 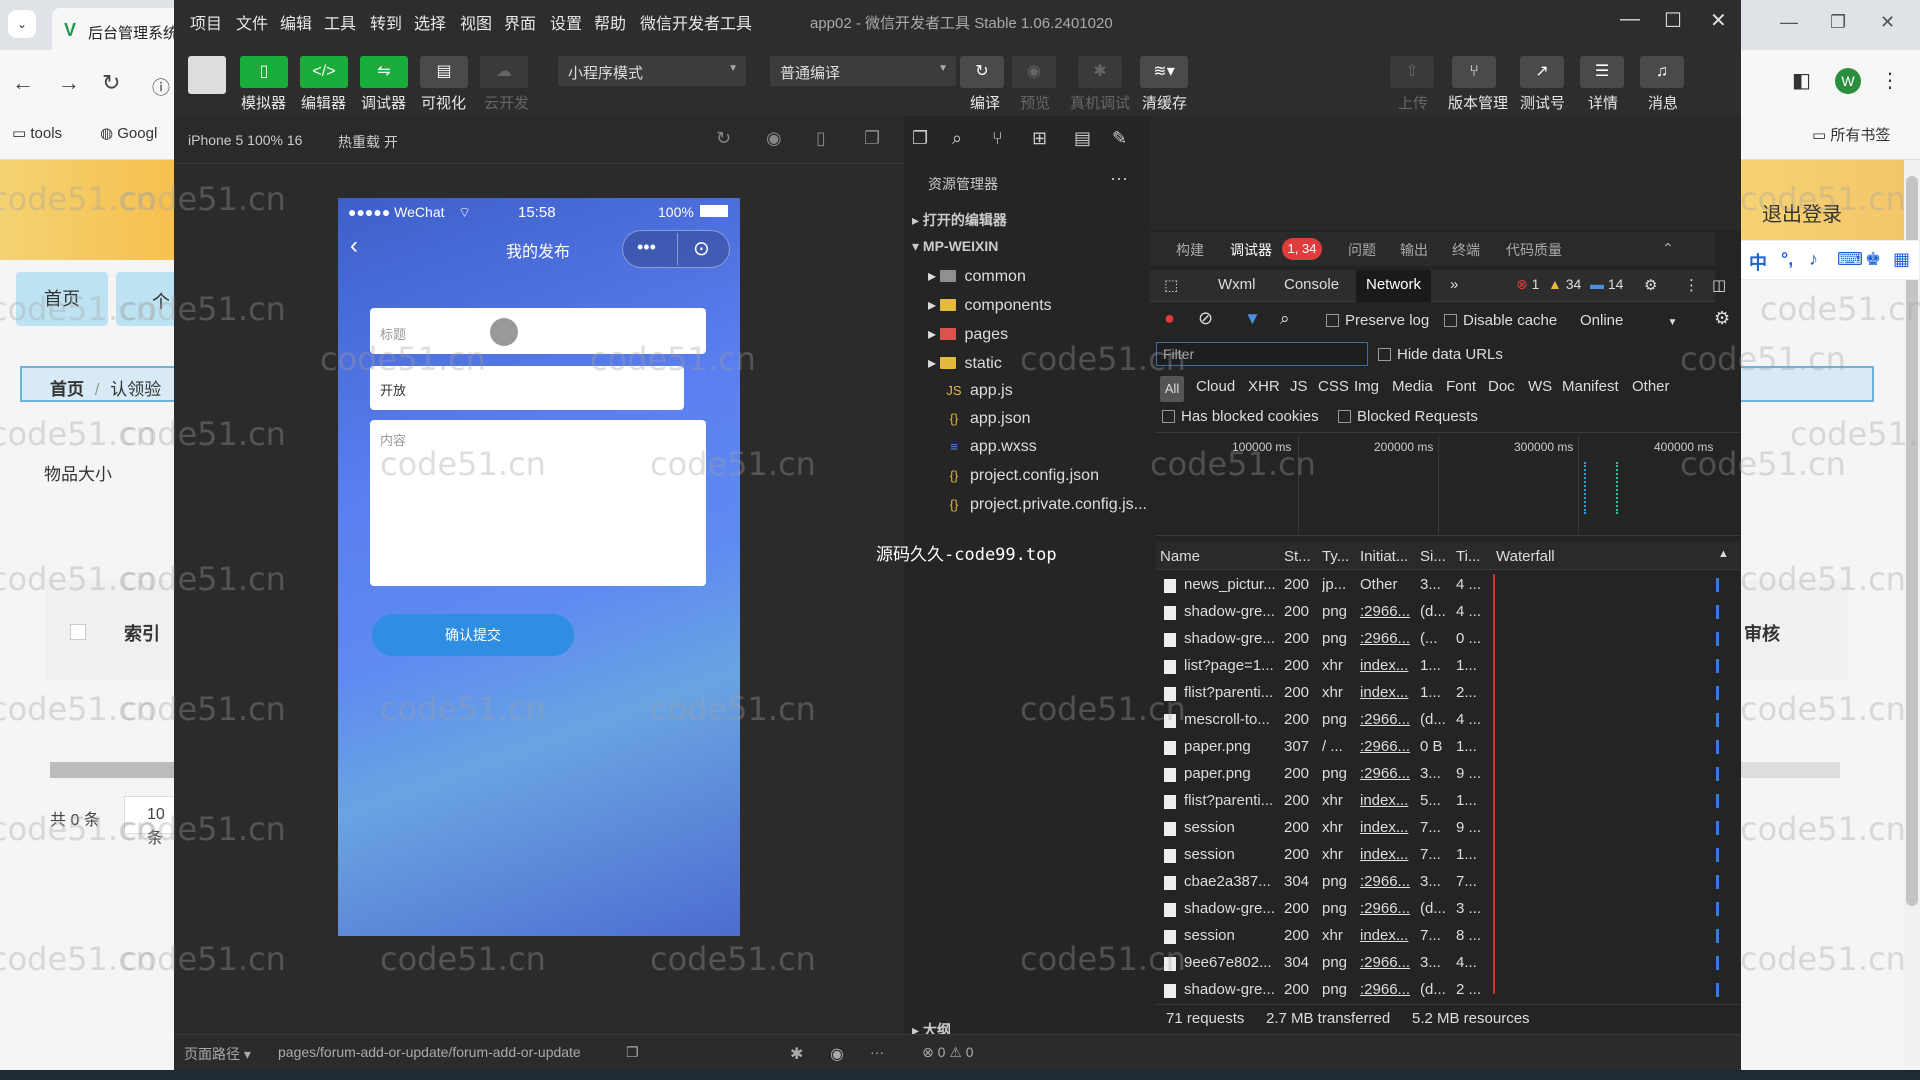 I want to click on type-filter-xhr: XHR, so click(x=1264, y=386).